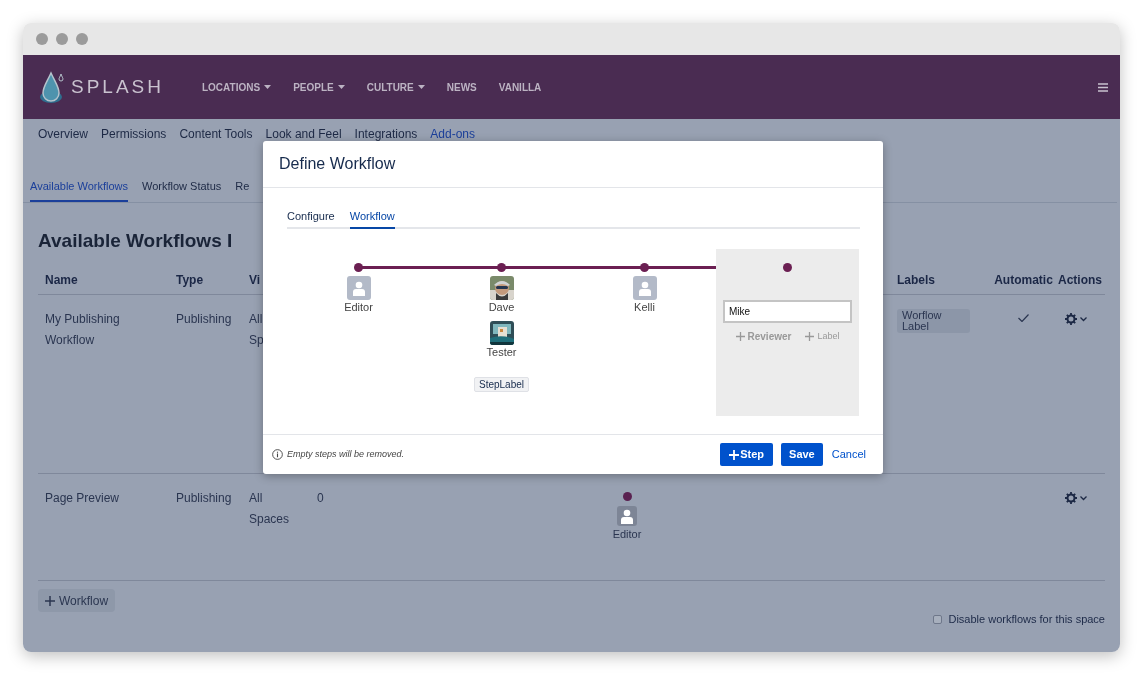  Describe the element at coordinates (117, 86) in the screenshot. I see `logo-text: SPLASH` at that location.